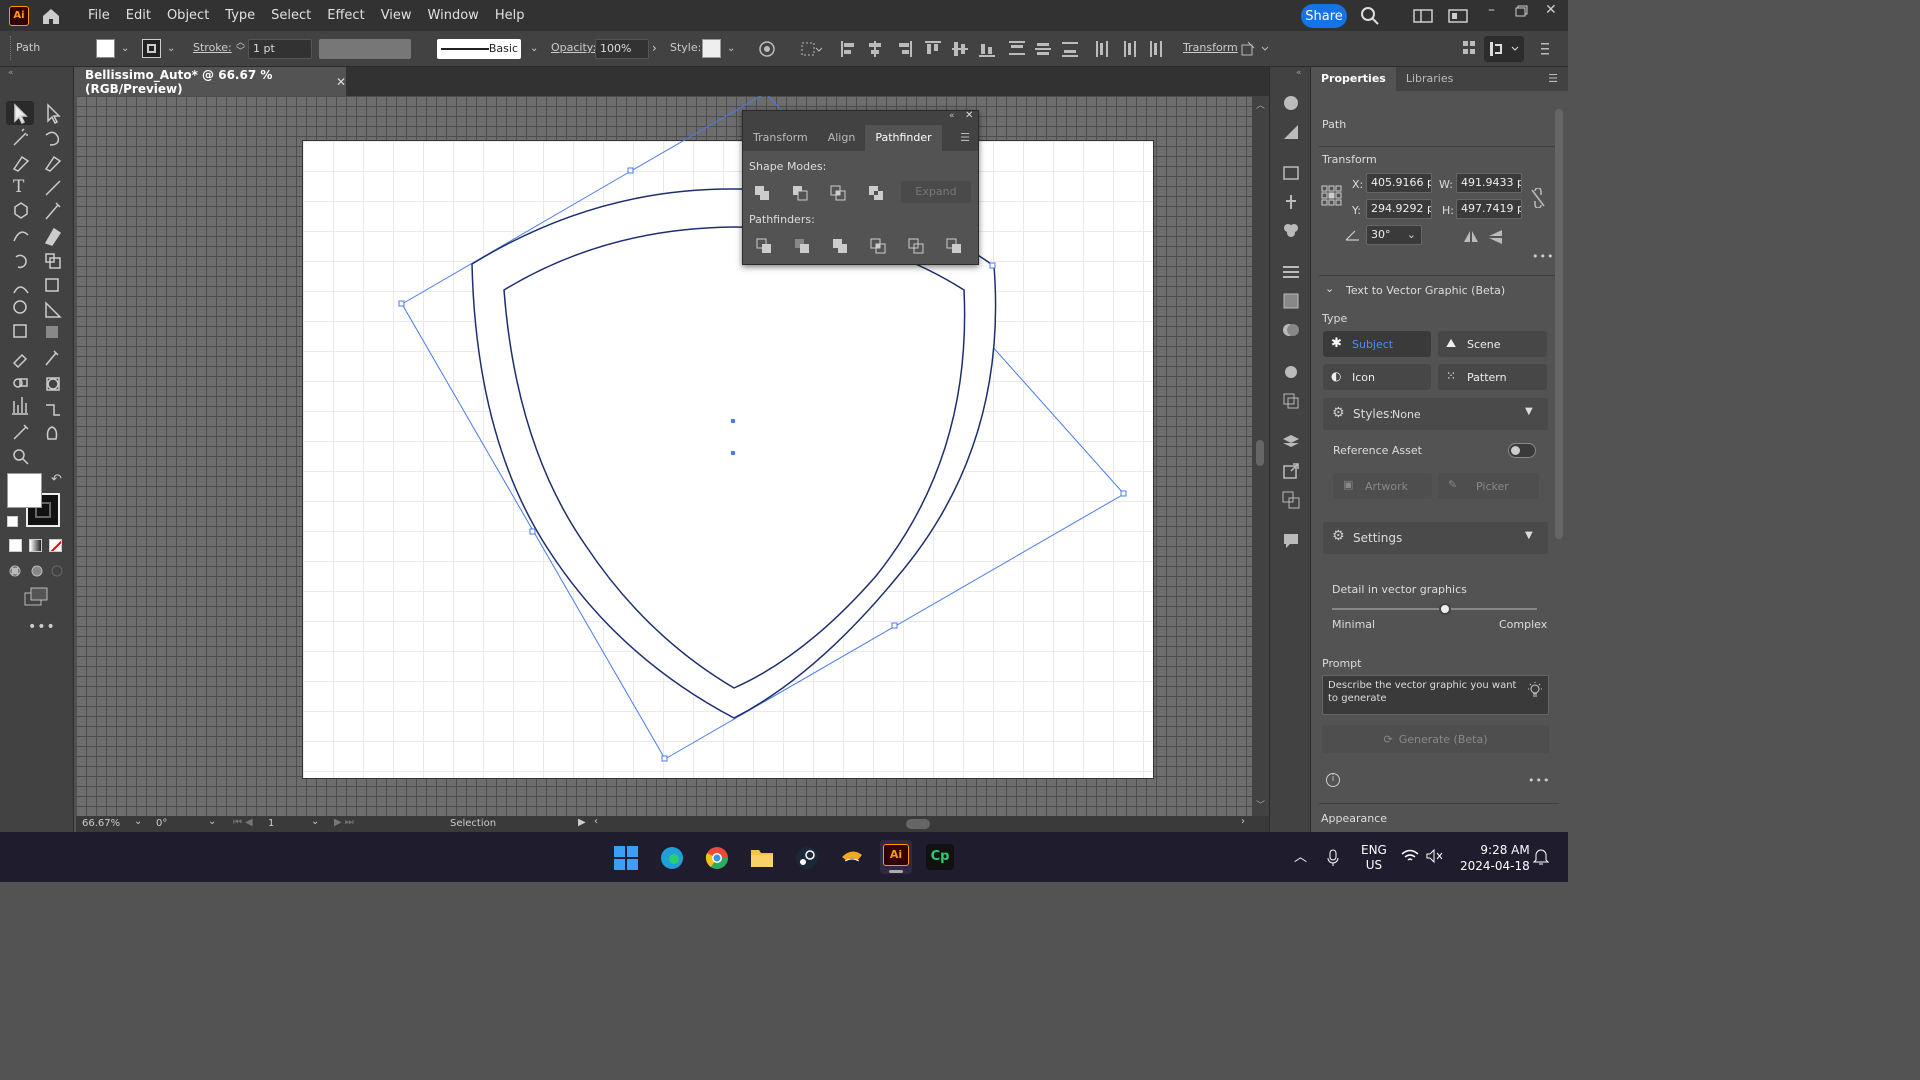 This screenshot has width=1920, height=1080. I want to click on minimize-icon: –, so click(1491, 10).